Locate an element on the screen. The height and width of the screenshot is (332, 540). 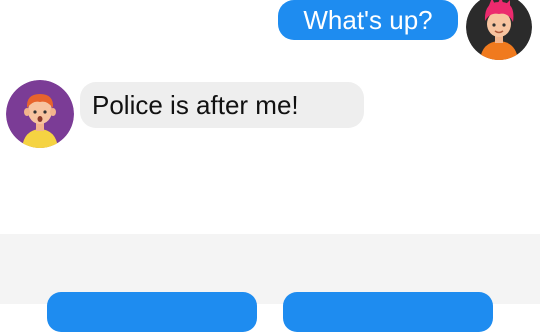
contact-avatar is located at coordinates (40, 114).